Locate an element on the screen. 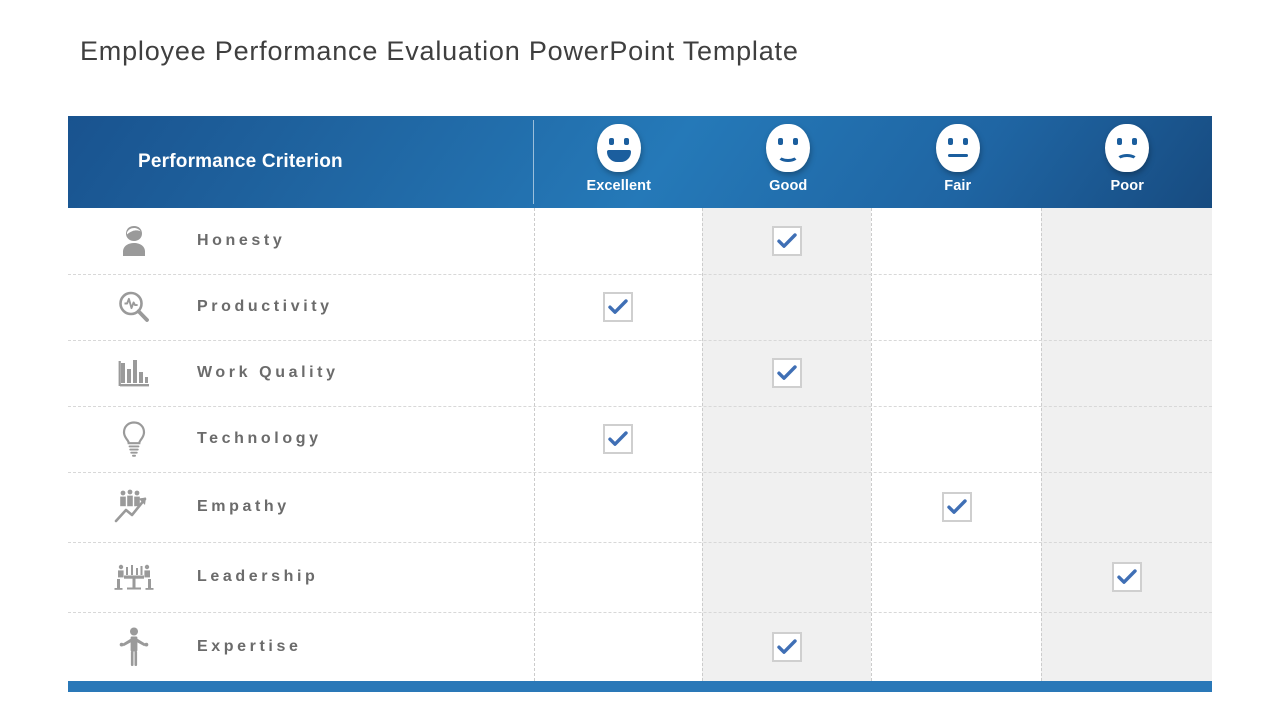  checkbox-cell-expertise-good is located at coordinates (787, 647).